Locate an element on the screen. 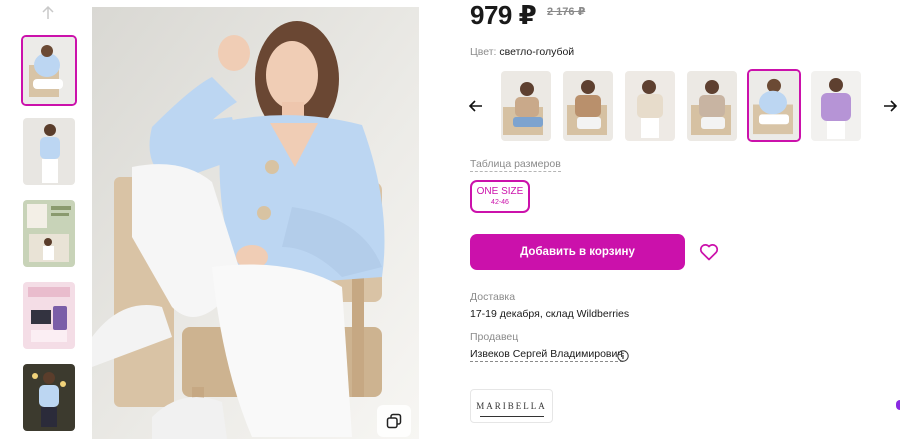  delivery-label: Доставка is located at coordinates (493, 297).